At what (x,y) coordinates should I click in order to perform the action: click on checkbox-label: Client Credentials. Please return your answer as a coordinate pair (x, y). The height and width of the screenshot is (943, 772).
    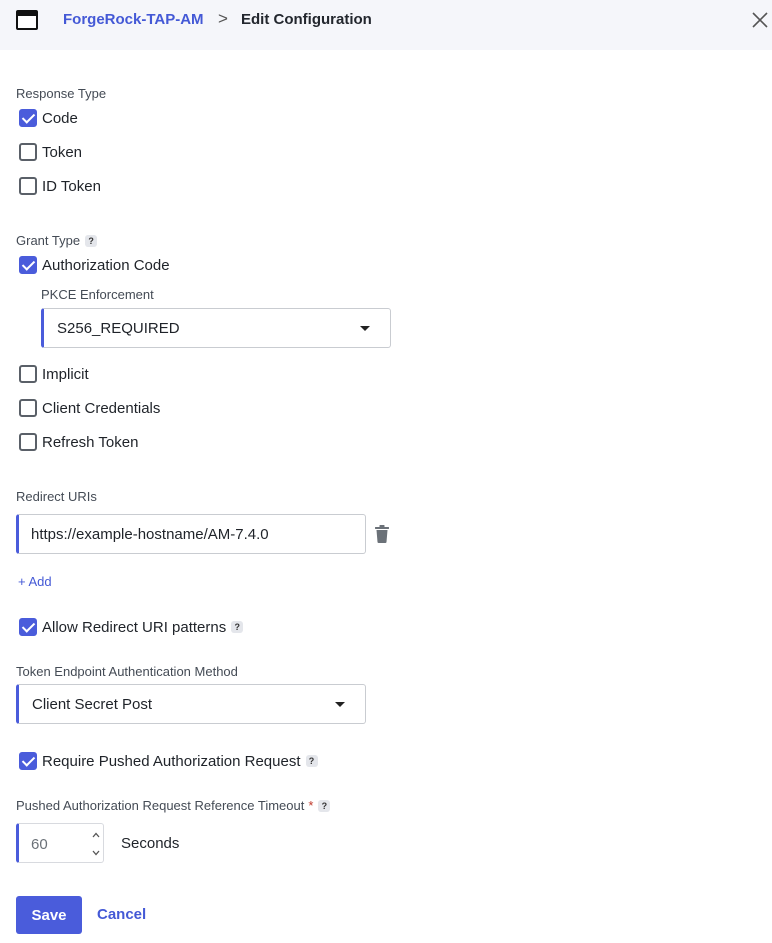
    Looking at the image, I should click on (101, 408).